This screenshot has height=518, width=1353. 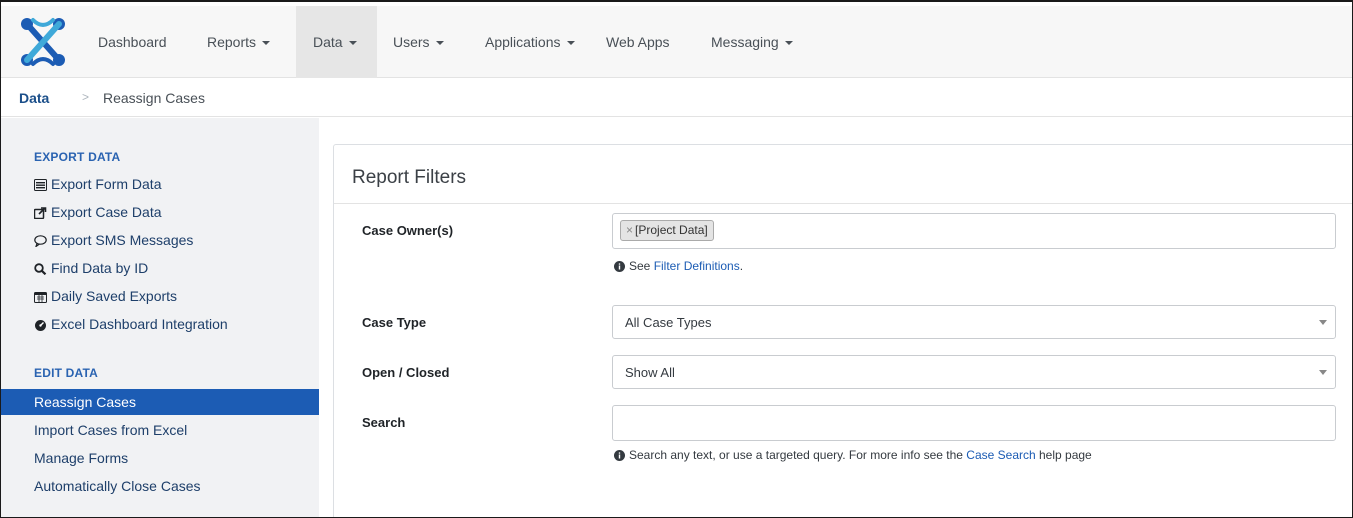 I want to click on search-label: Search, so click(x=384, y=422).